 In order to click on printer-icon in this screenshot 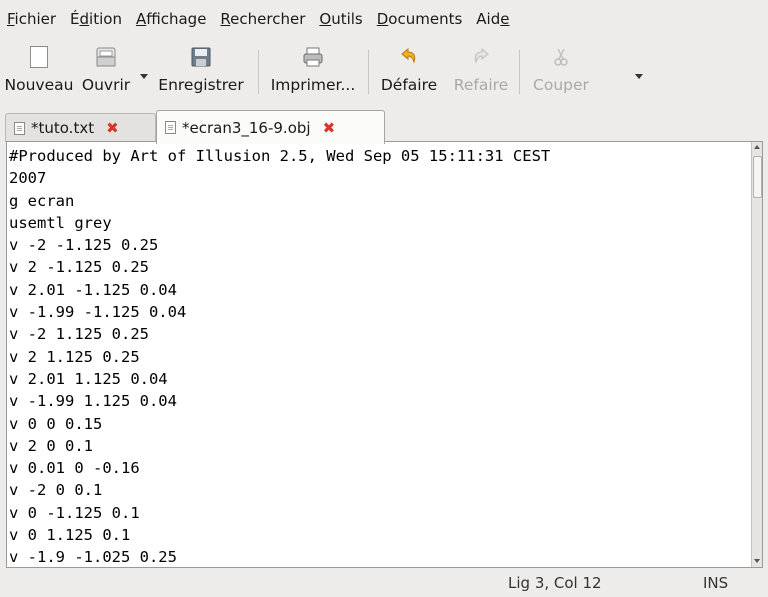, I will do `click(313, 57)`.